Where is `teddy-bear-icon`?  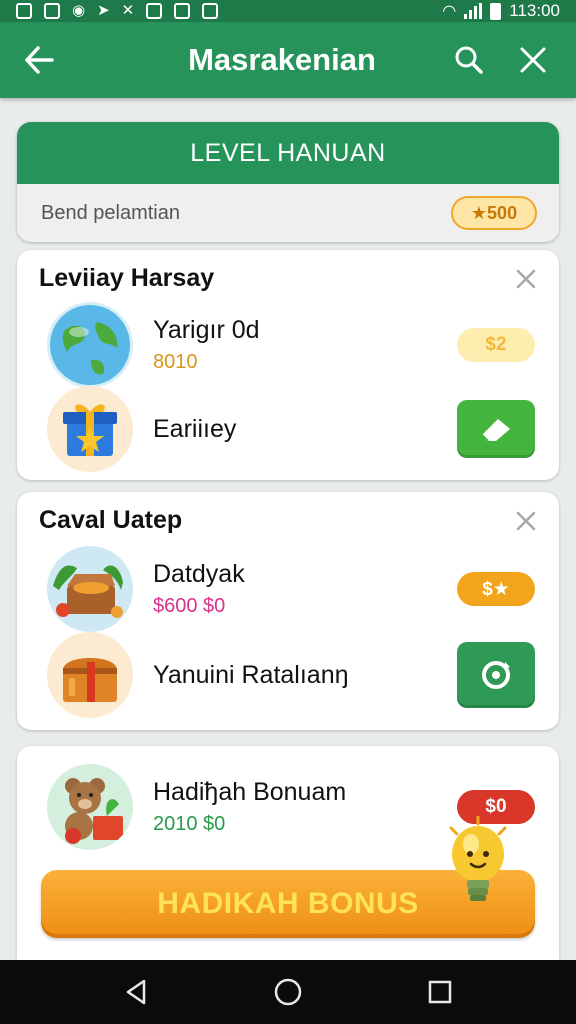
teddy-bear-icon is located at coordinates (90, 807).